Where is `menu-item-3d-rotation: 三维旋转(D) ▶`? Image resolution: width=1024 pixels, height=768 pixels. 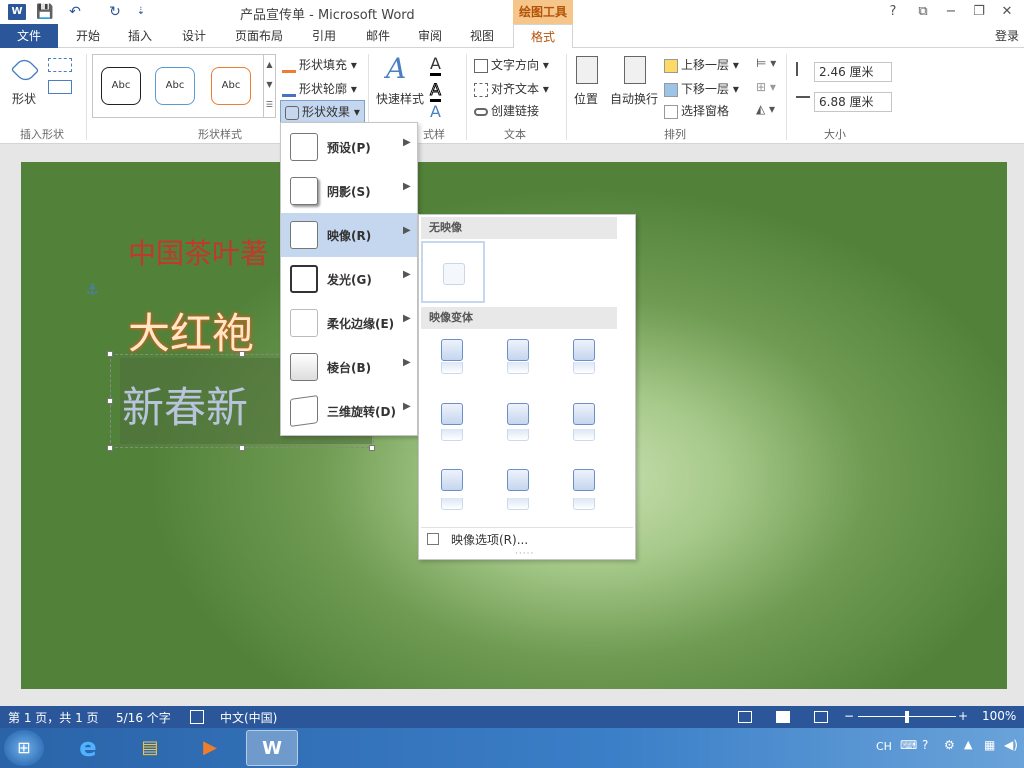 menu-item-3d-rotation: 三维旋转(D) ▶ is located at coordinates (349, 411).